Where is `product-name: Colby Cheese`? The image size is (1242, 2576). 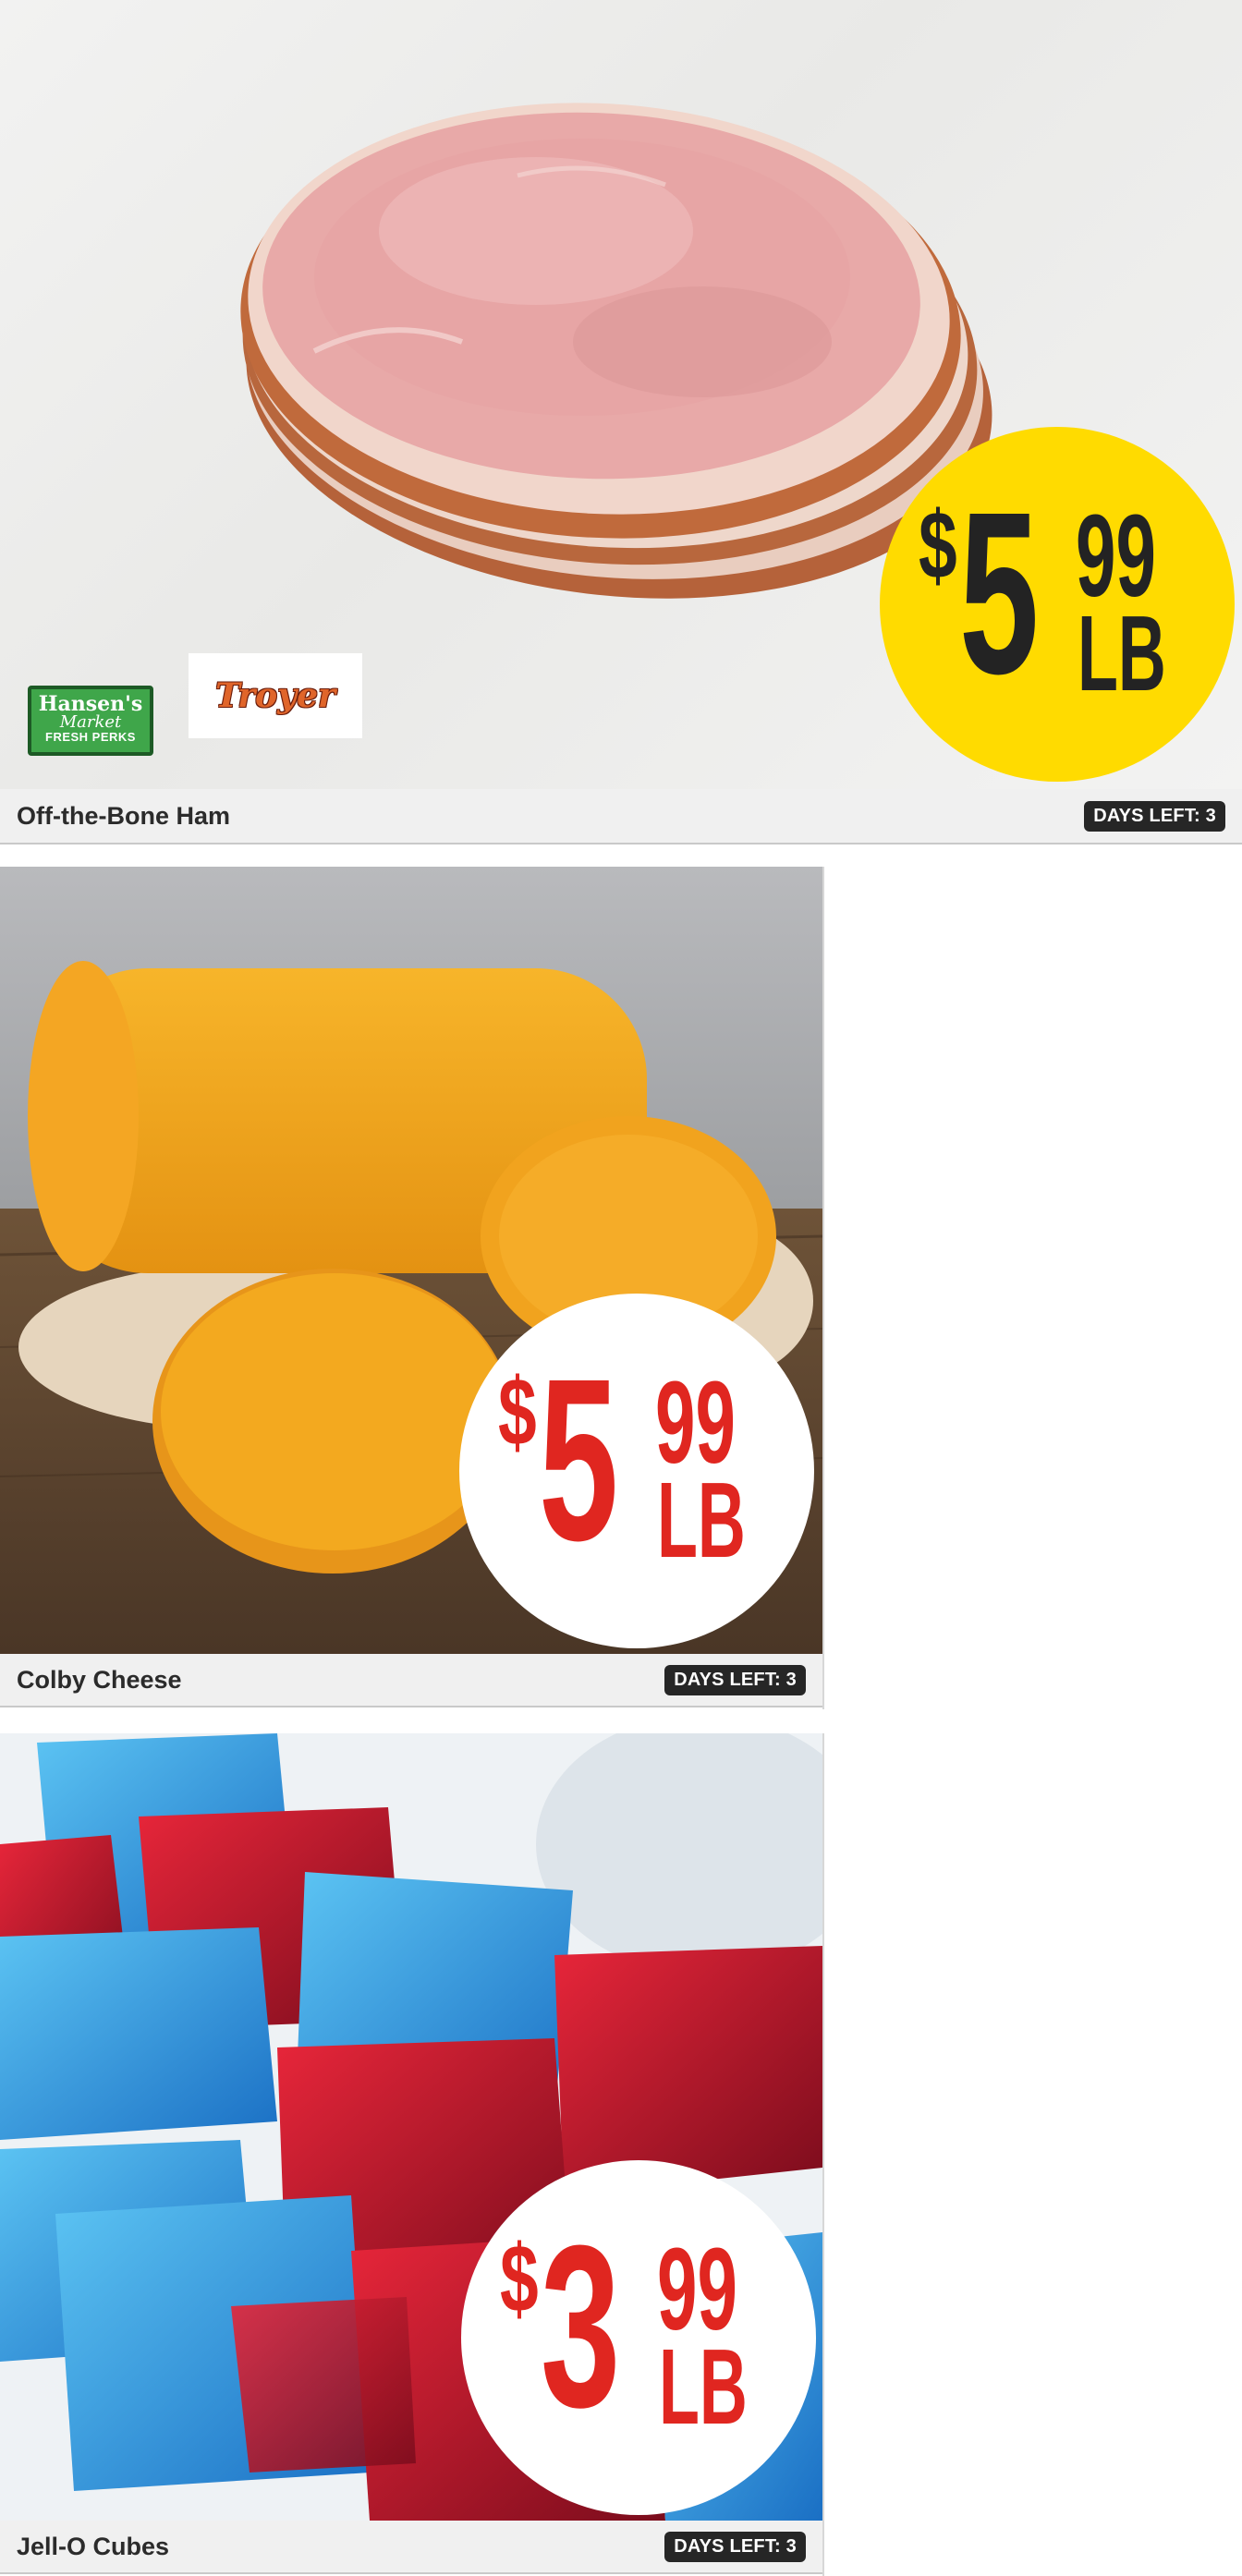
product-name: Colby Cheese is located at coordinates (99, 1679).